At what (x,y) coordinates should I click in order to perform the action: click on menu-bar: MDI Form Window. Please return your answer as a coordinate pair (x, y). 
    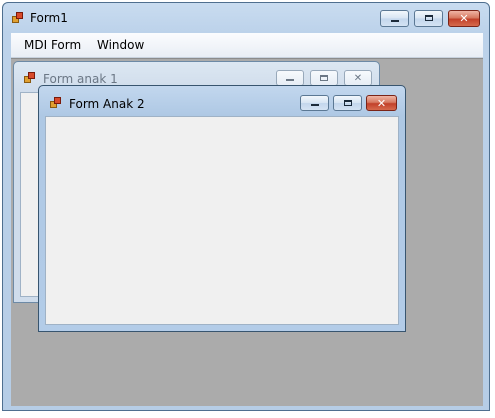
    Looking at the image, I should click on (247, 45).